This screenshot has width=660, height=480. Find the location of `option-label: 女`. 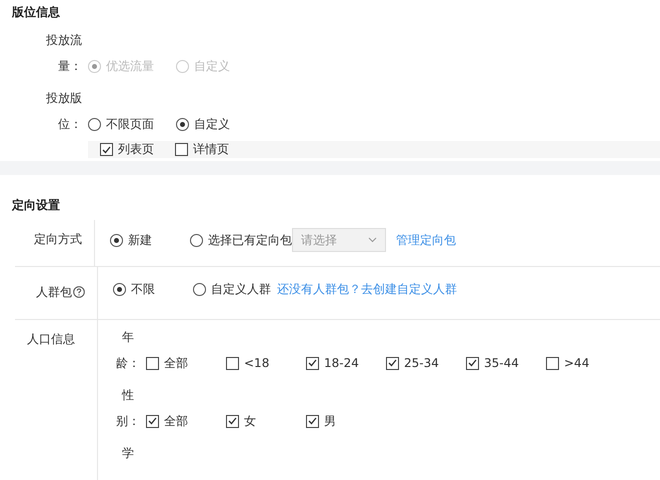

option-label: 女 is located at coordinates (250, 421).